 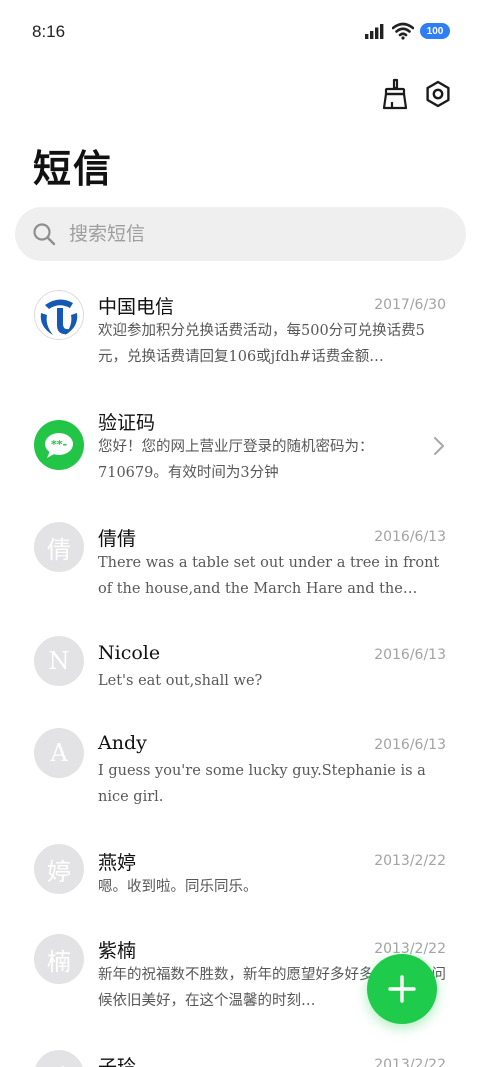 I want to click on conversation-name: 验证码, so click(x=127, y=423).